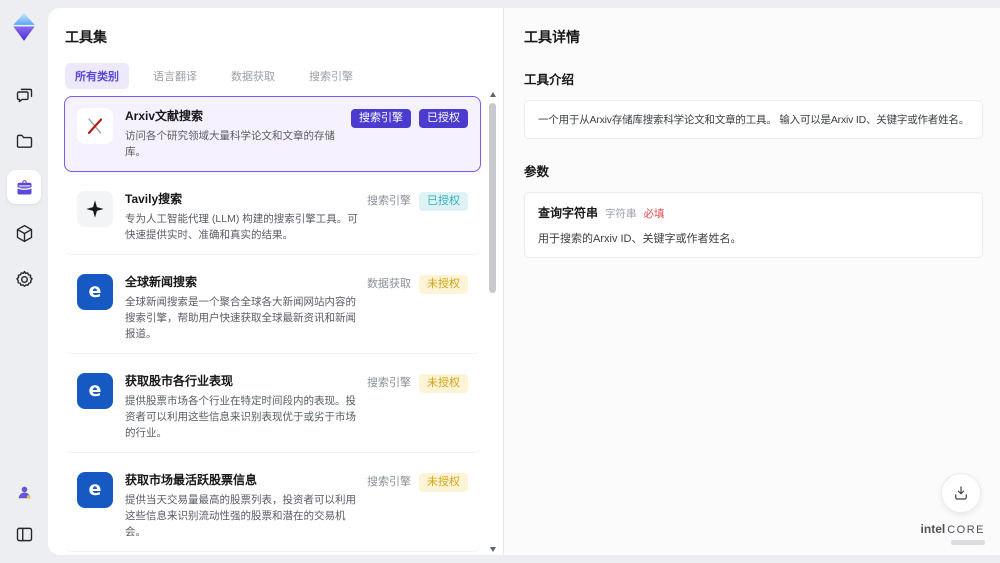 The height and width of the screenshot is (563, 1000). I want to click on tool-description: 访问各个研究领域大量科学论文和文章的存储库。, so click(230, 144).